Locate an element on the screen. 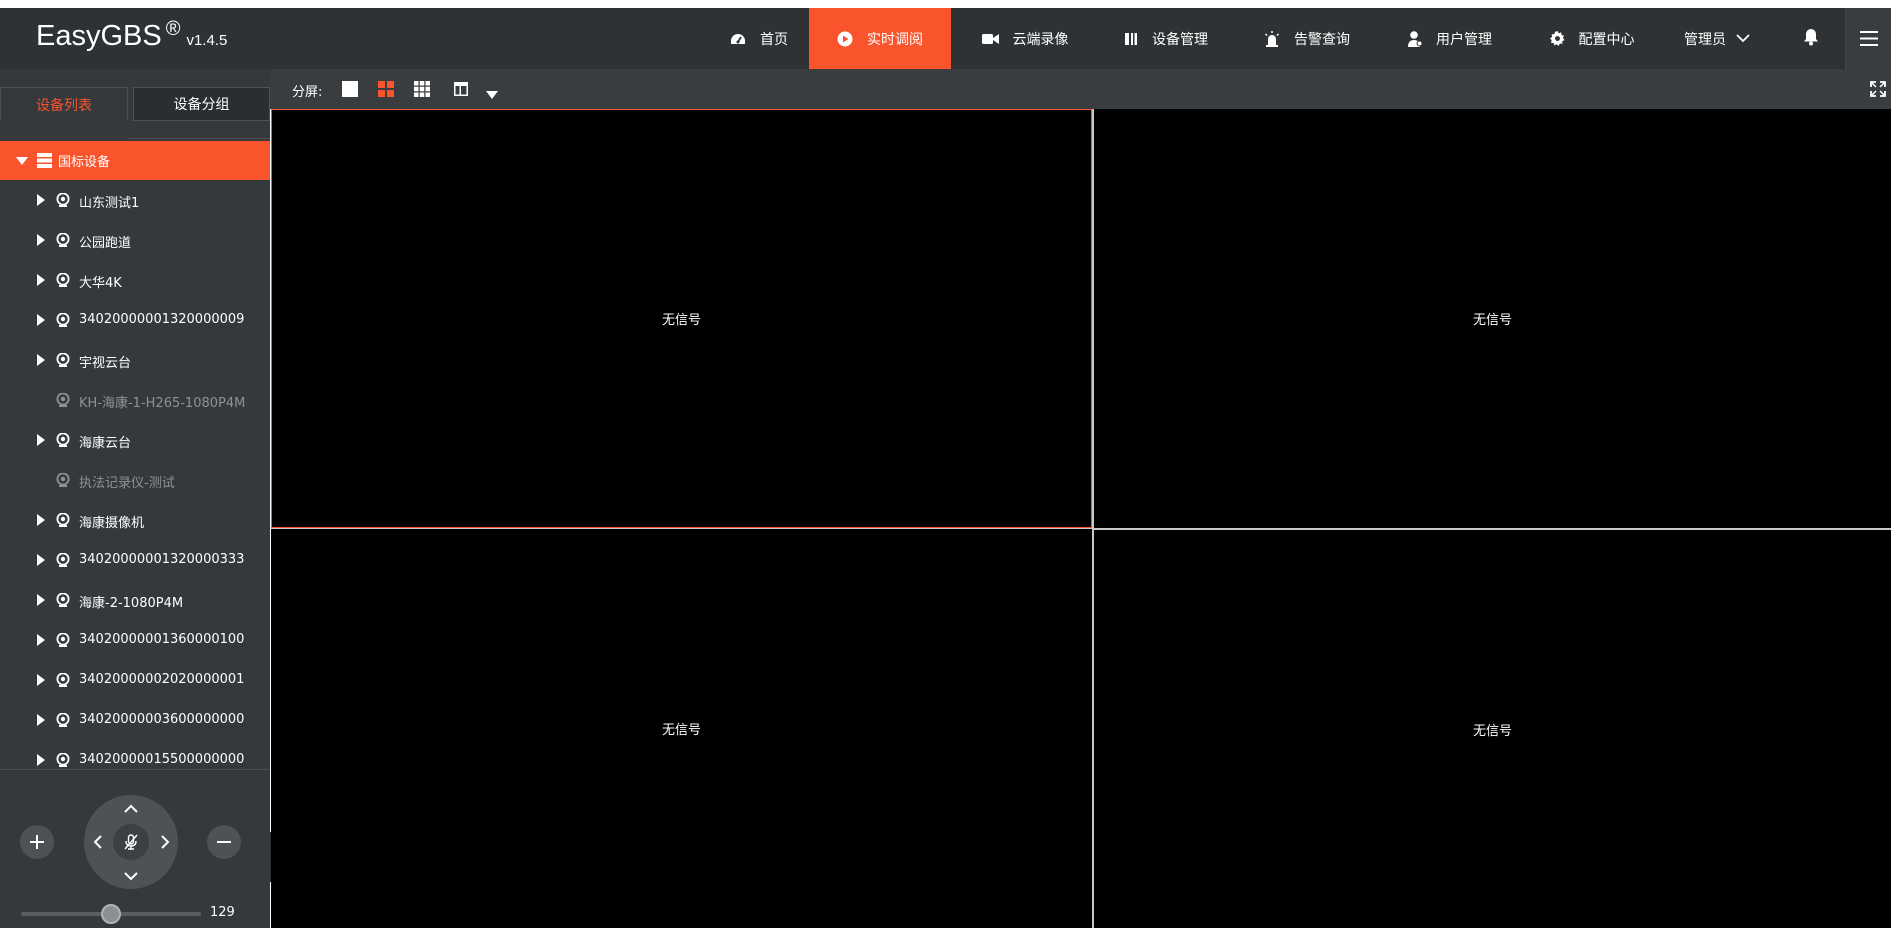  tree-item-label: 海康-2-1080P4M is located at coordinates (131, 603).